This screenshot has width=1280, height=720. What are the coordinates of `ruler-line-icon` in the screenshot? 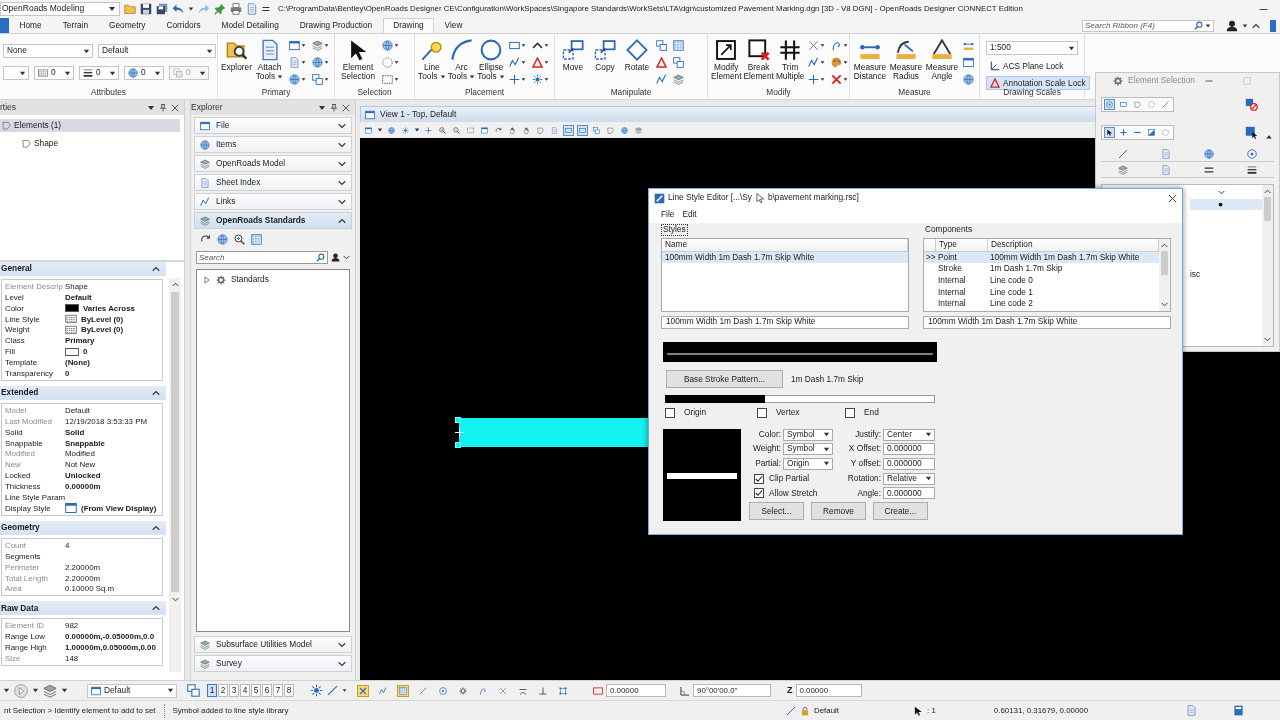 It's located at (968, 45).